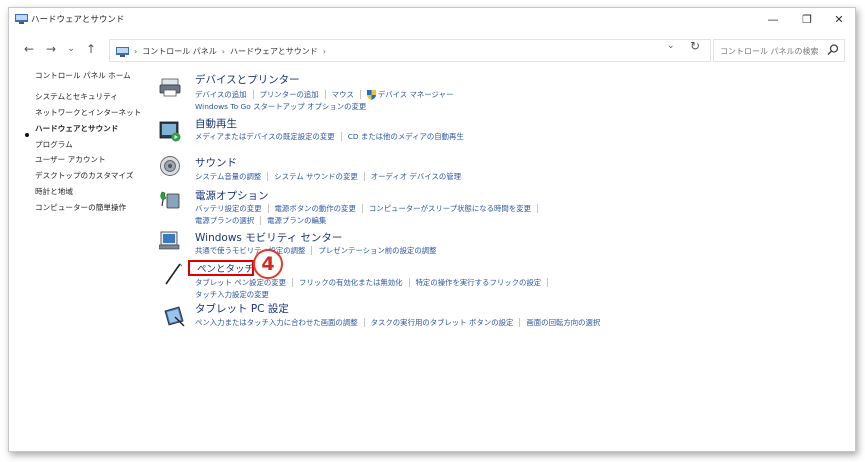 The width and height of the screenshot is (865, 462). What do you see at coordinates (170, 200) in the screenshot?
I see `power-icon` at bounding box center [170, 200].